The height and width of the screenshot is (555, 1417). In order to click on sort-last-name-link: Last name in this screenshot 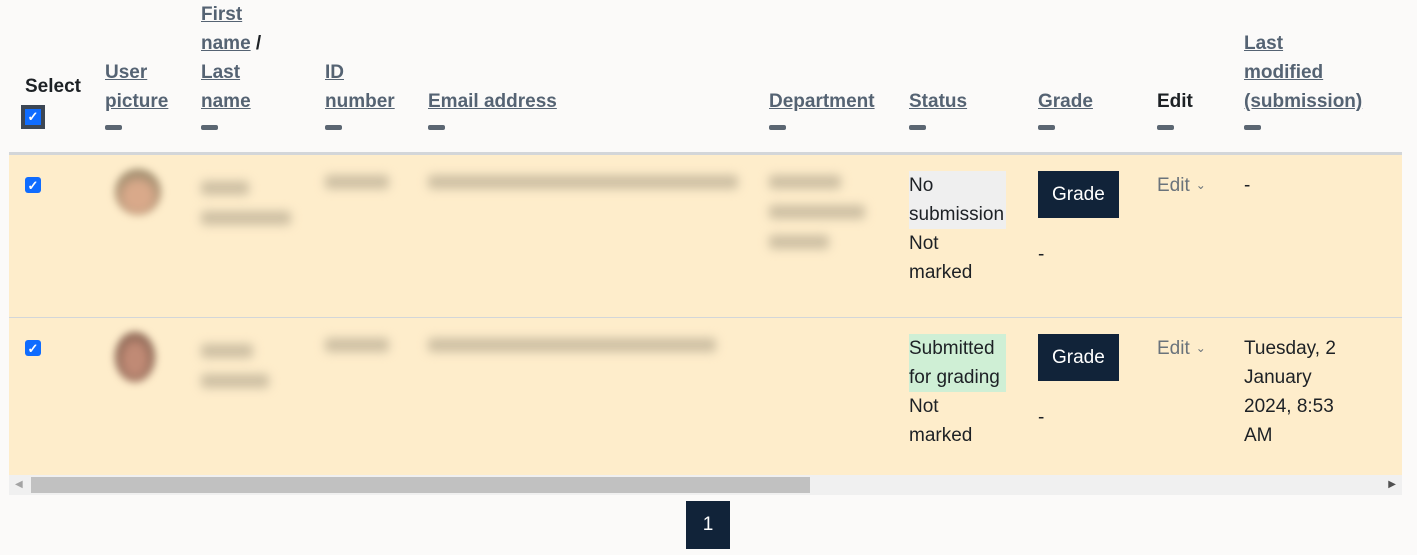, I will do `click(226, 87)`.